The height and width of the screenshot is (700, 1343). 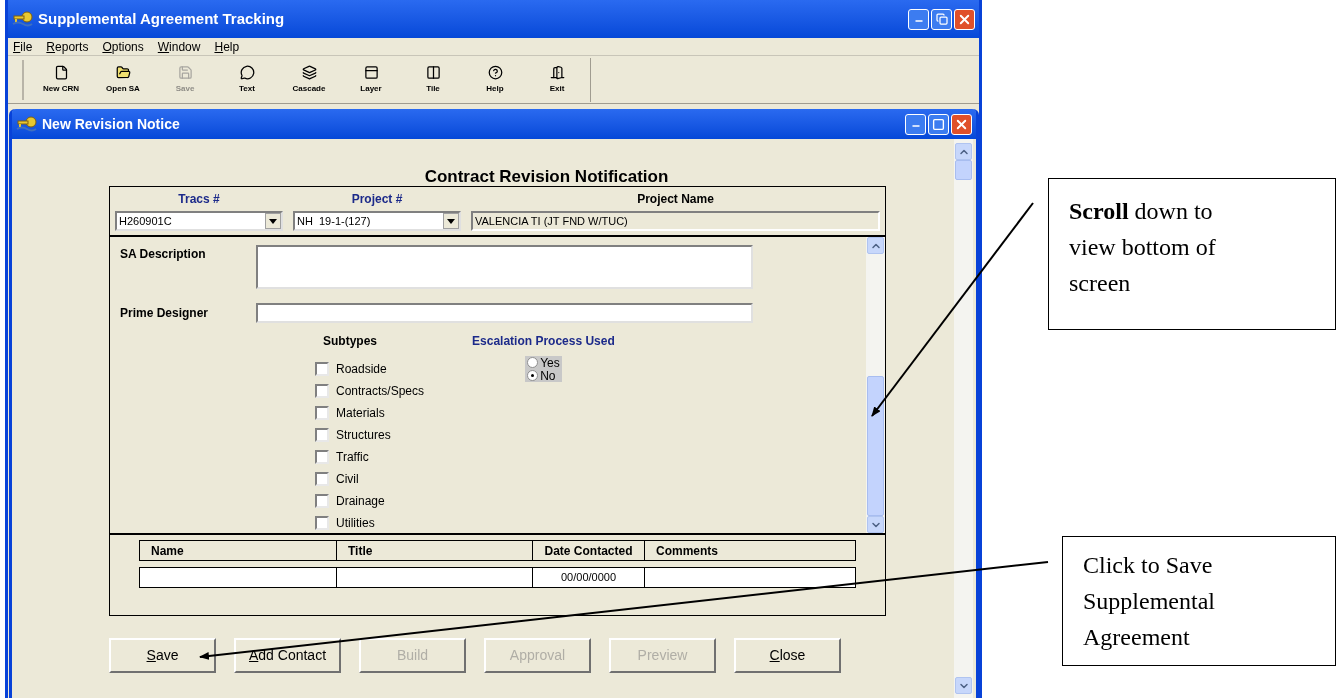 What do you see at coordinates (162, 18) in the screenshot?
I see `window-title: Supplemental Agreement Tracking` at bounding box center [162, 18].